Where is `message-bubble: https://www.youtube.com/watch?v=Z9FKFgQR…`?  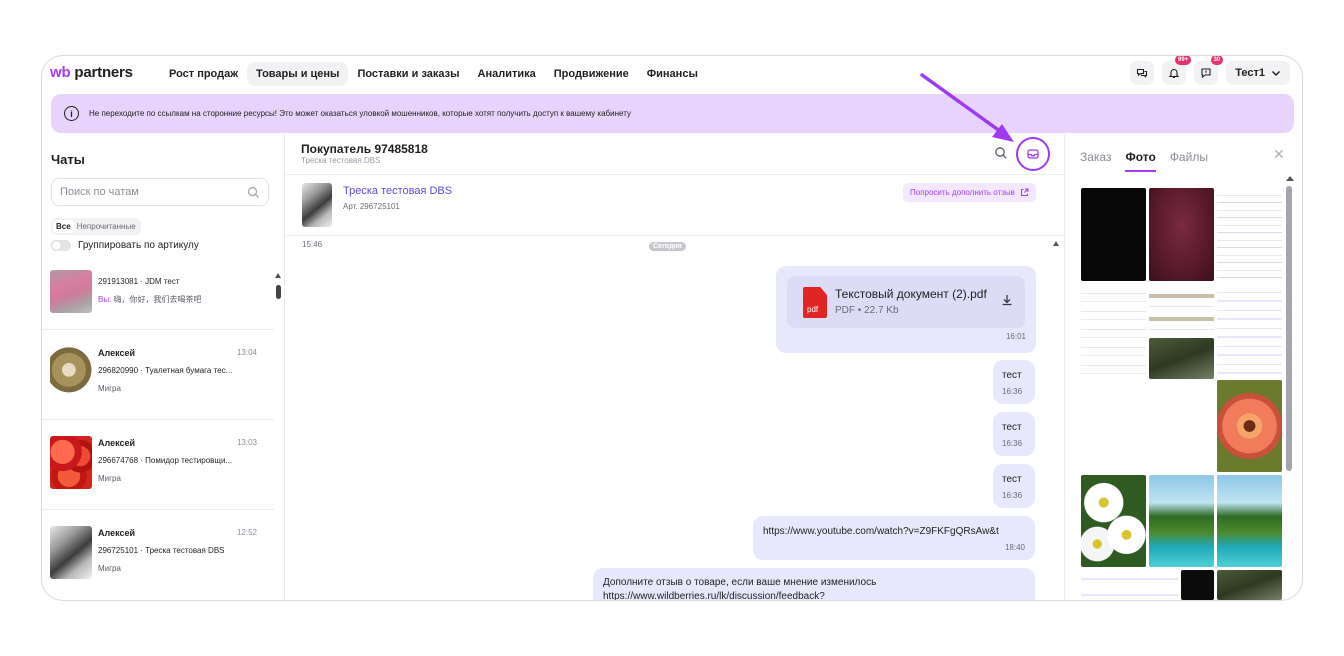
message-bubble: https://www.youtube.com/watch?v=Z9FKFgQR… is located at coordinates (894, 538).